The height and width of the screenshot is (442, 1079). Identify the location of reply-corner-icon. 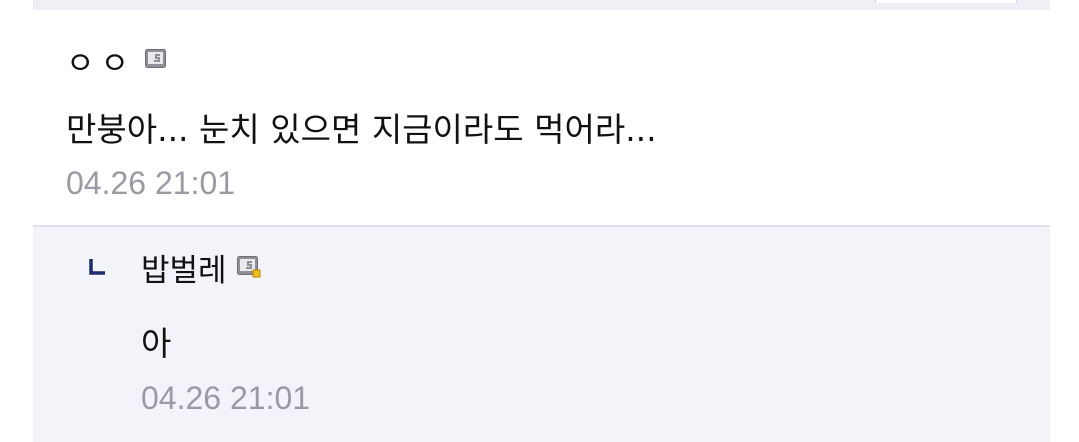
(98, 268).